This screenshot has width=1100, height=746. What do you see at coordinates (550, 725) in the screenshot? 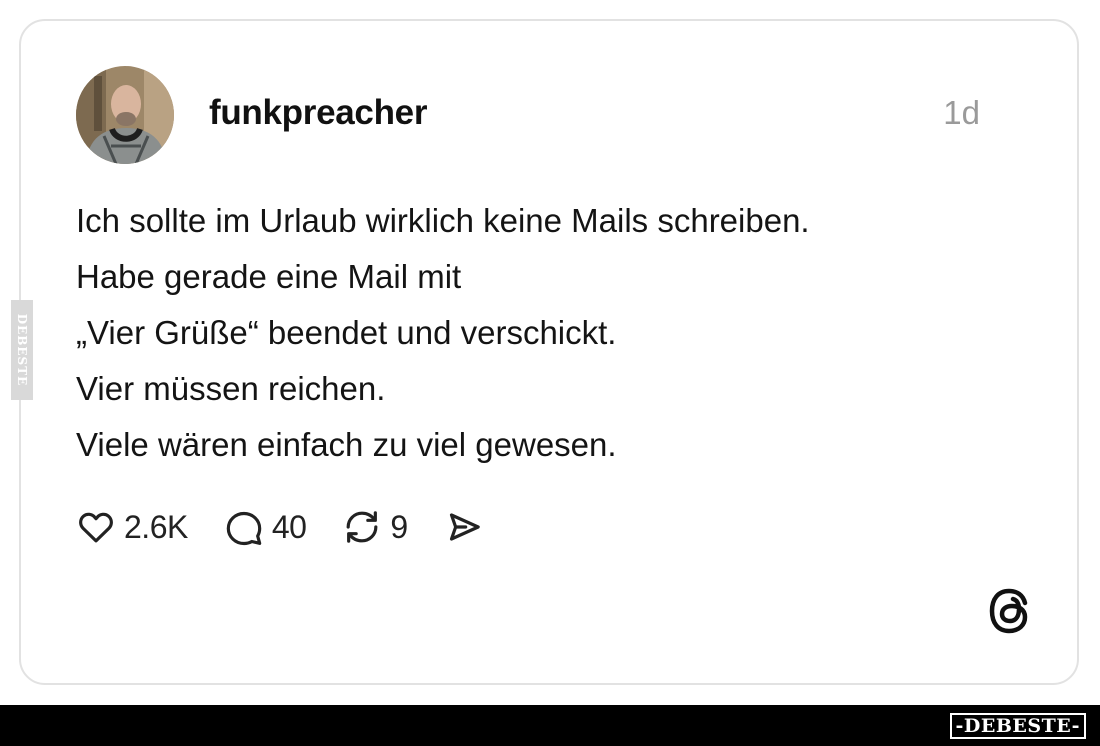
I see `footer-bar: -DEBESTE-` at bounding box center [550, 725].